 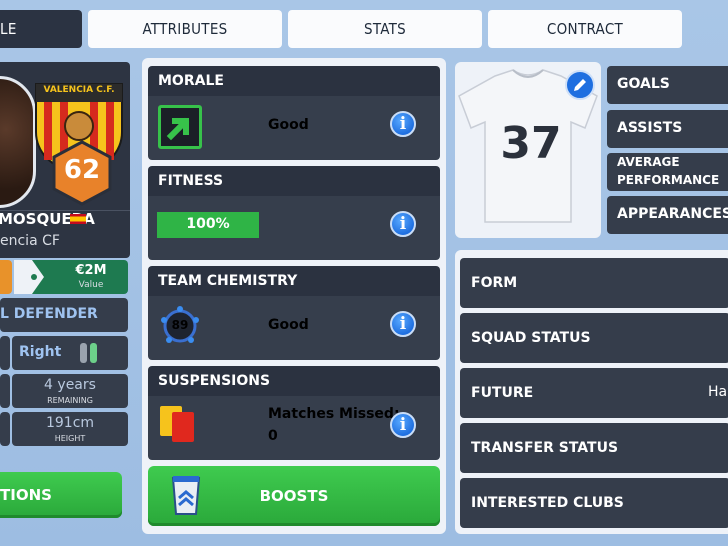 What do you see at coordinates (294, 228) in the screenshot?
I see `fitness-body: 100% i` at bounding box center [294, 228].